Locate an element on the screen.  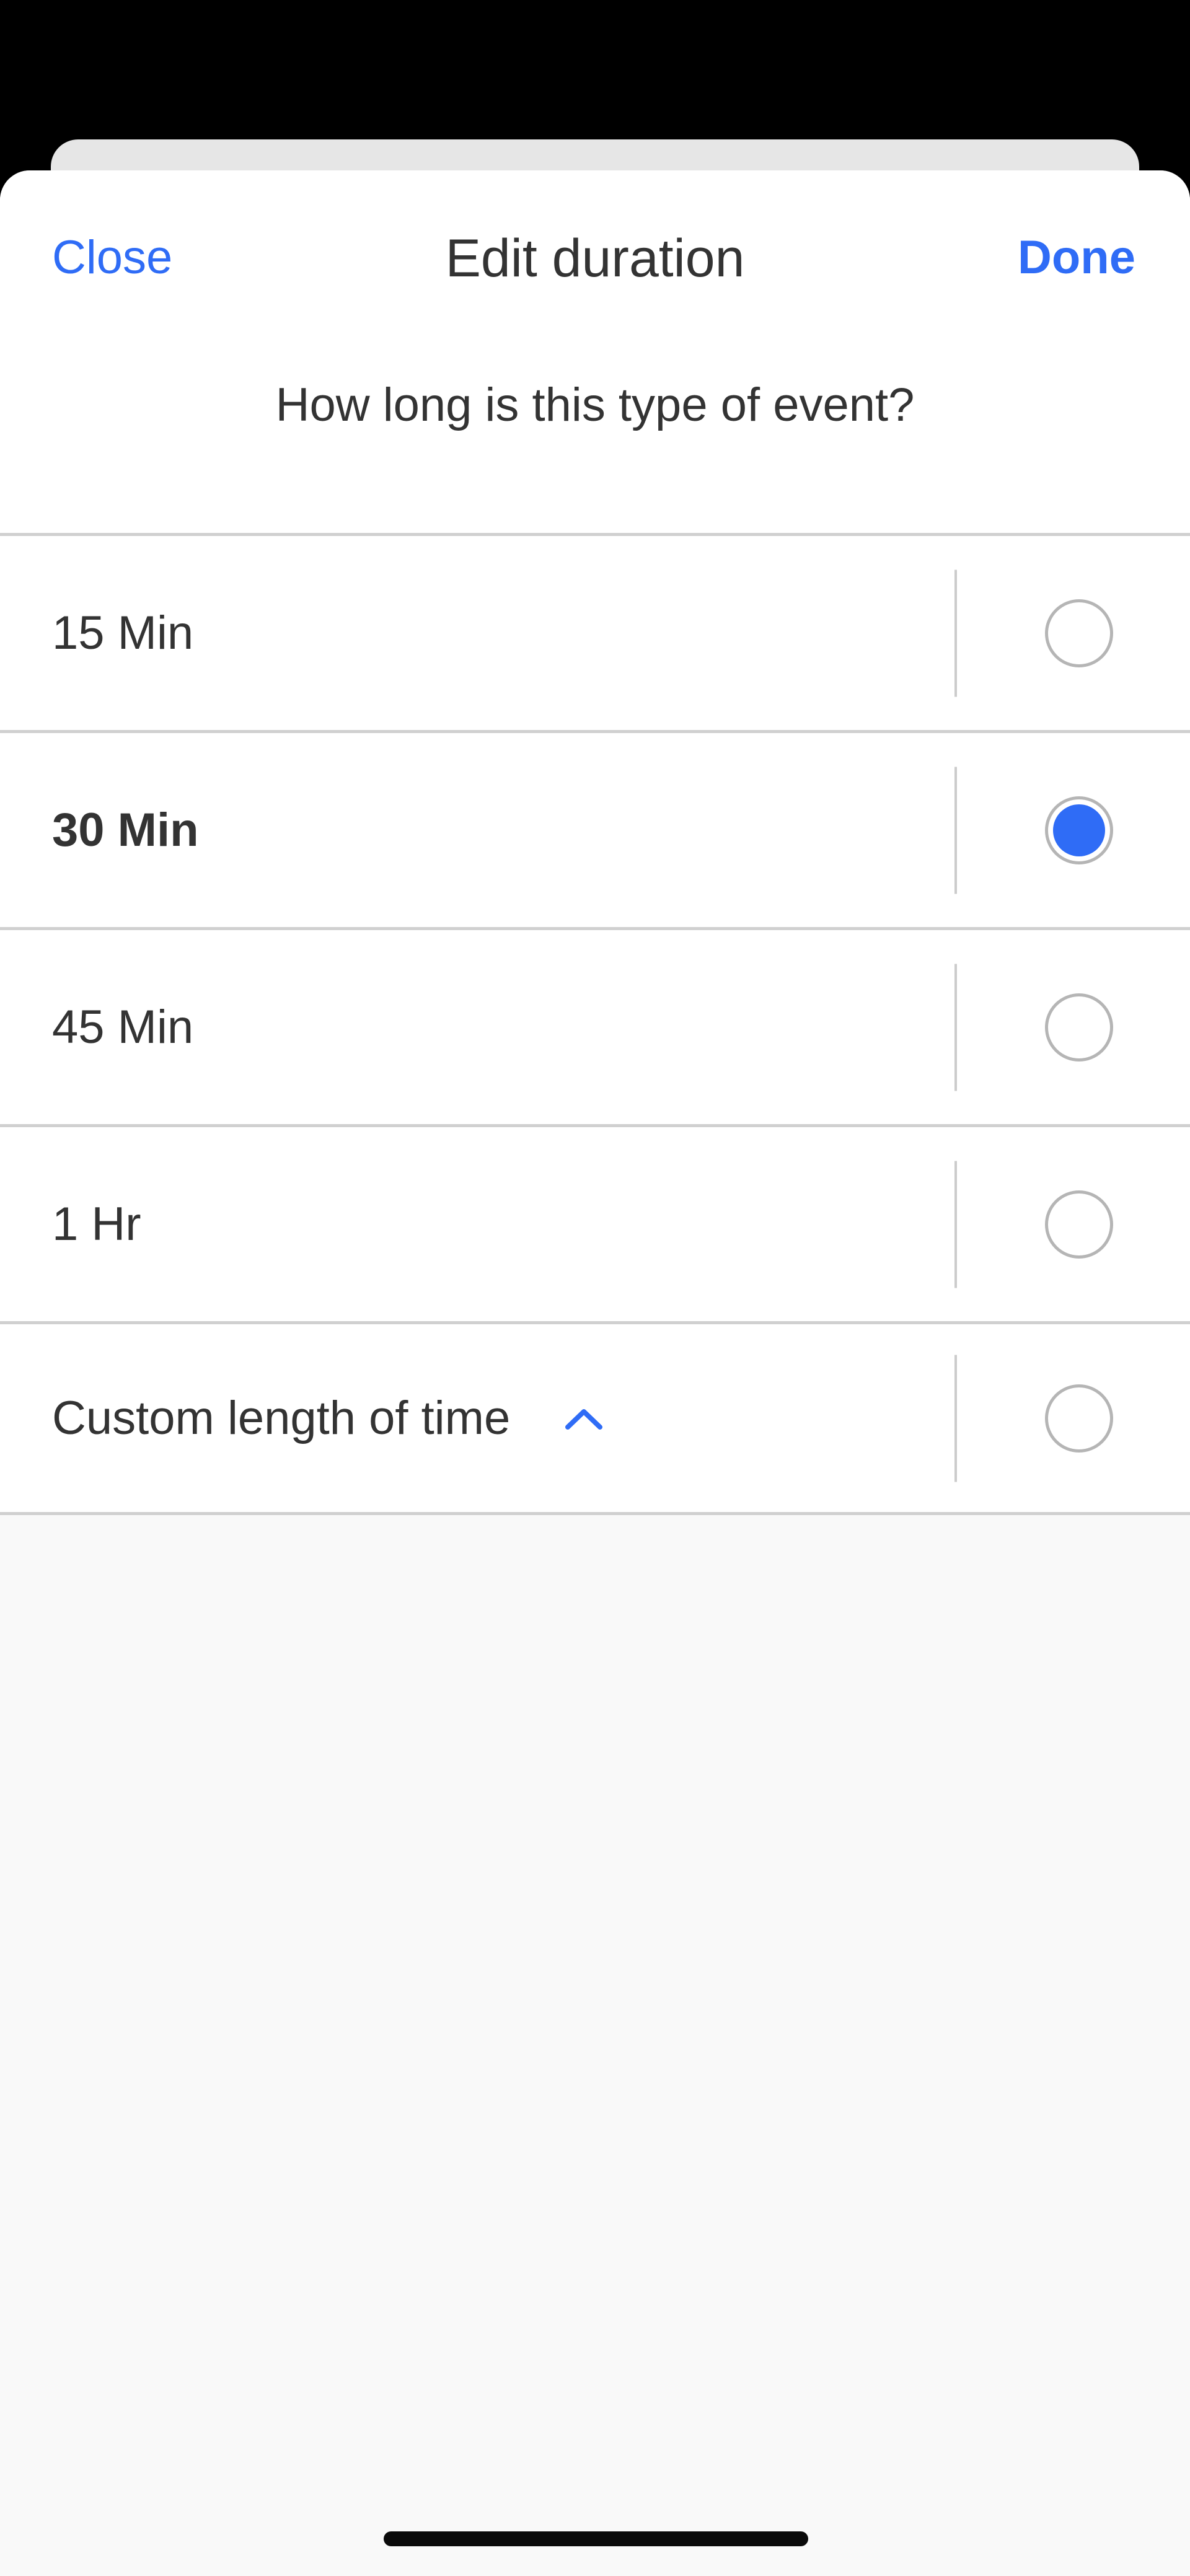
option-label: 45 Min is located at coordinates (123, 1027).